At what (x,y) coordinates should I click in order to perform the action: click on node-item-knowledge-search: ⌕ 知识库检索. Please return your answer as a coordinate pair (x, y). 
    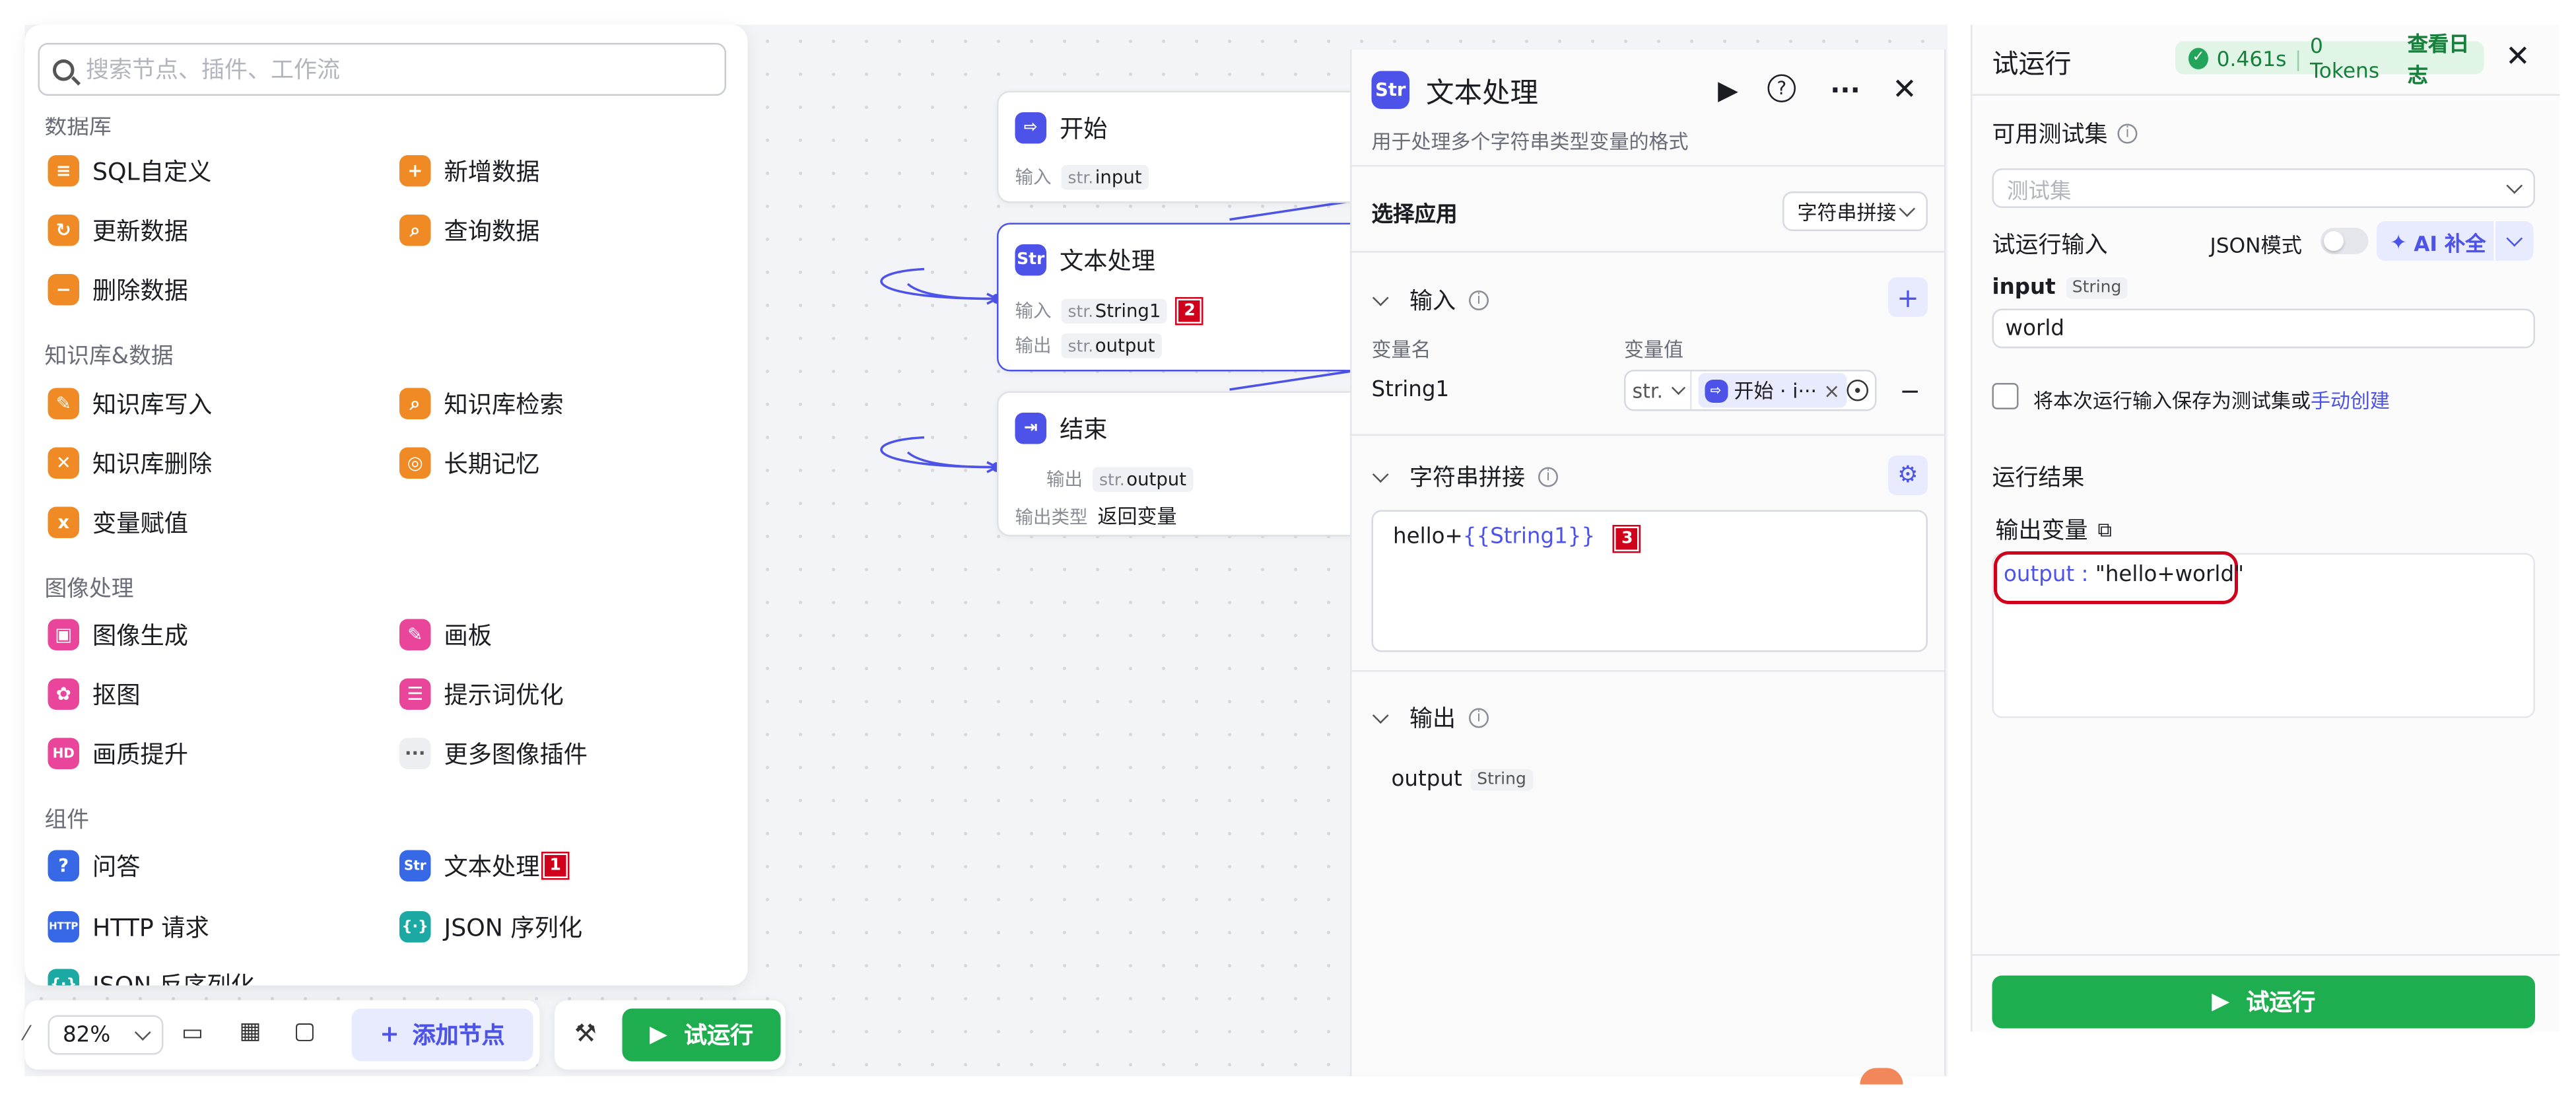
    Looking at the image, I should click on (481, 403).